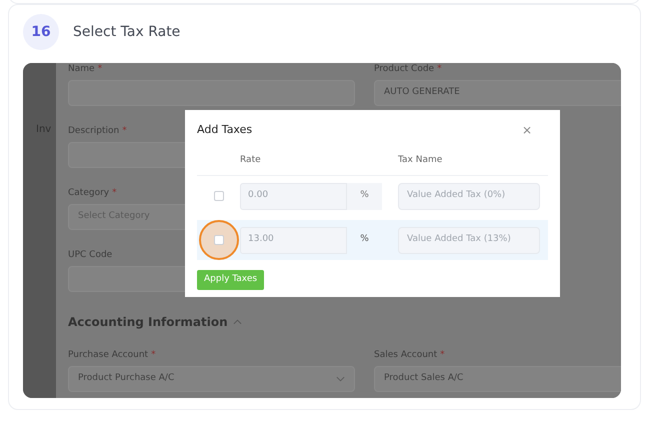  I want to click on field-label: Purchase Account, so click(108, 355).